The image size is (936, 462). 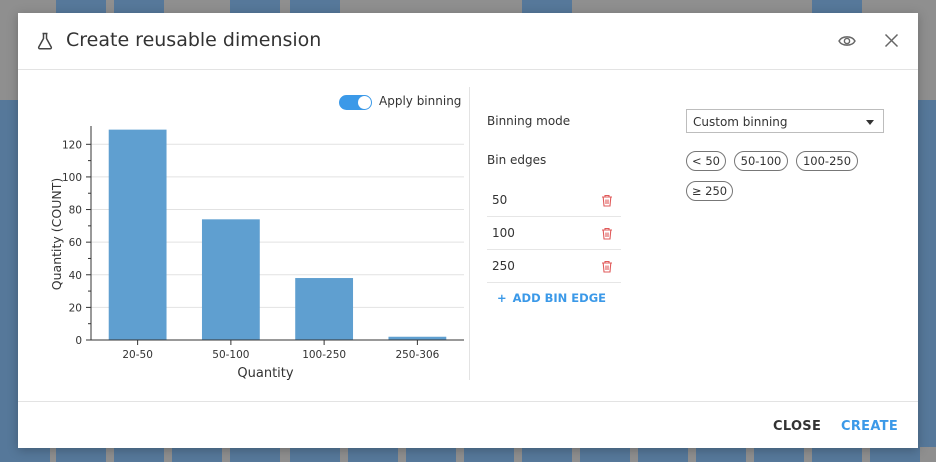 I want to click on x-tick-label: 20-50, so click(x=137, y=355).